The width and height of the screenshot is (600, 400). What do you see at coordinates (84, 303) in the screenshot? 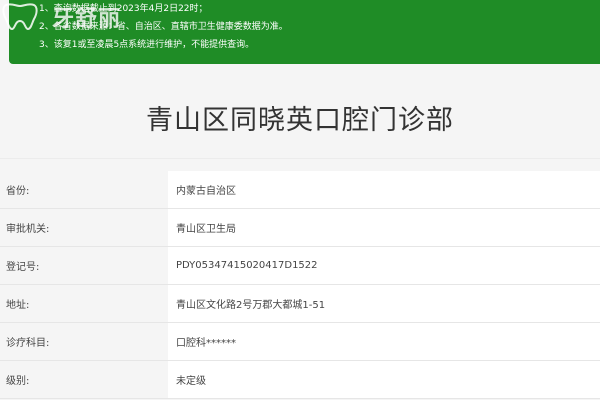
I see `info-label: 地址:` at bounding box center [84, 303].